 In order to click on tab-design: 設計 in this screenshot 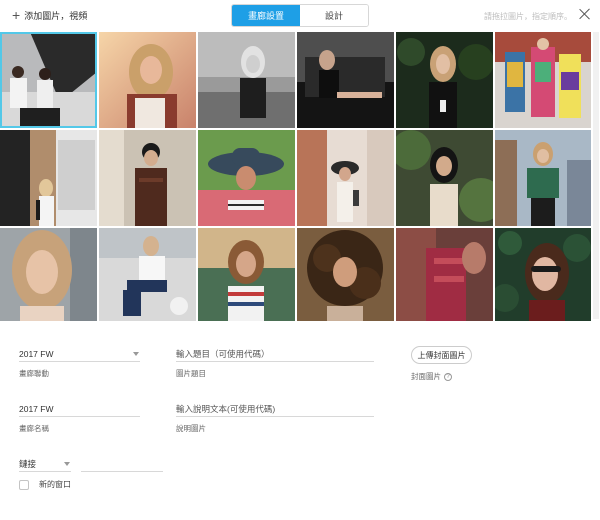, I will do `click(334, 15)`.